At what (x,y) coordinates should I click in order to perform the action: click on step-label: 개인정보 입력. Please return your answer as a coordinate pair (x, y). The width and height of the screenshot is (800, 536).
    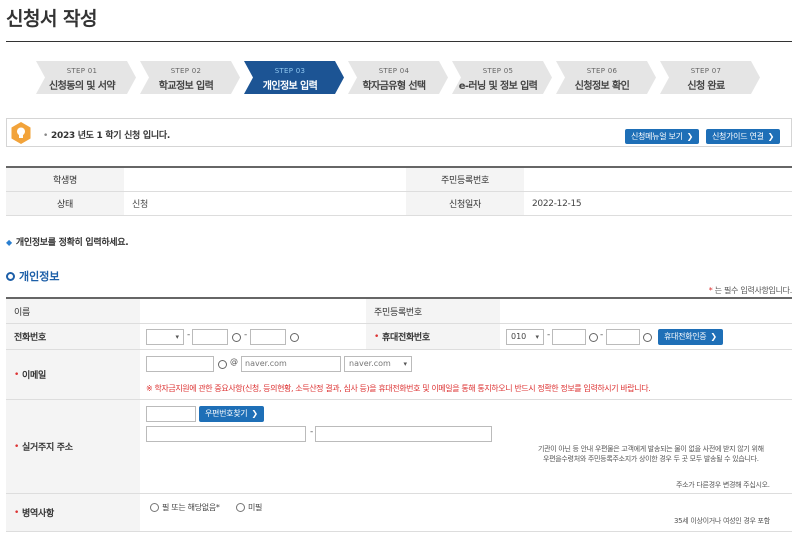
    Looking at the image, I should click on (290, 86).